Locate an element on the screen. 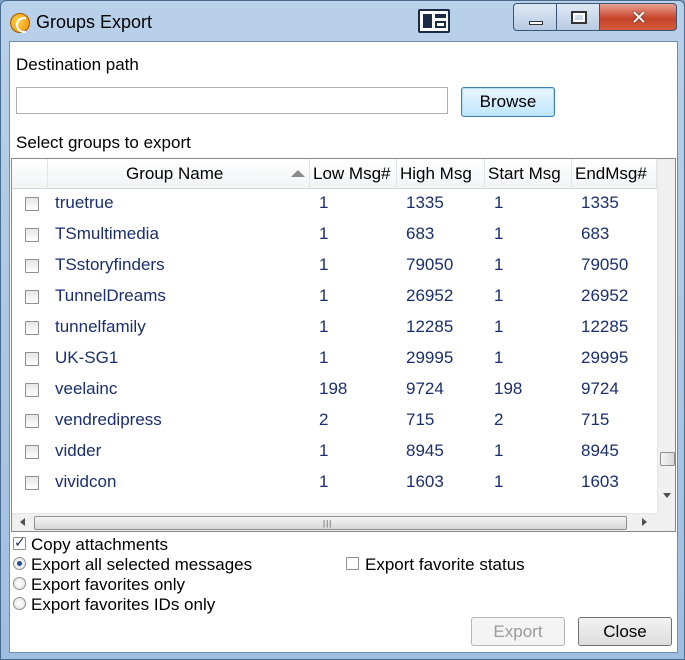 Image resolution: width=685 pixels, height=660 pixels. minimize-button is located at coordinates (535, 17).